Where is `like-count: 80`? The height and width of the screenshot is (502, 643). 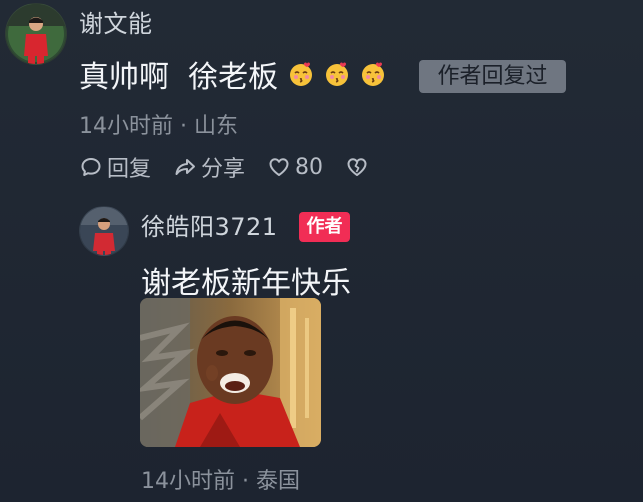 like-count: 80 is located at coordinates (309, 167).